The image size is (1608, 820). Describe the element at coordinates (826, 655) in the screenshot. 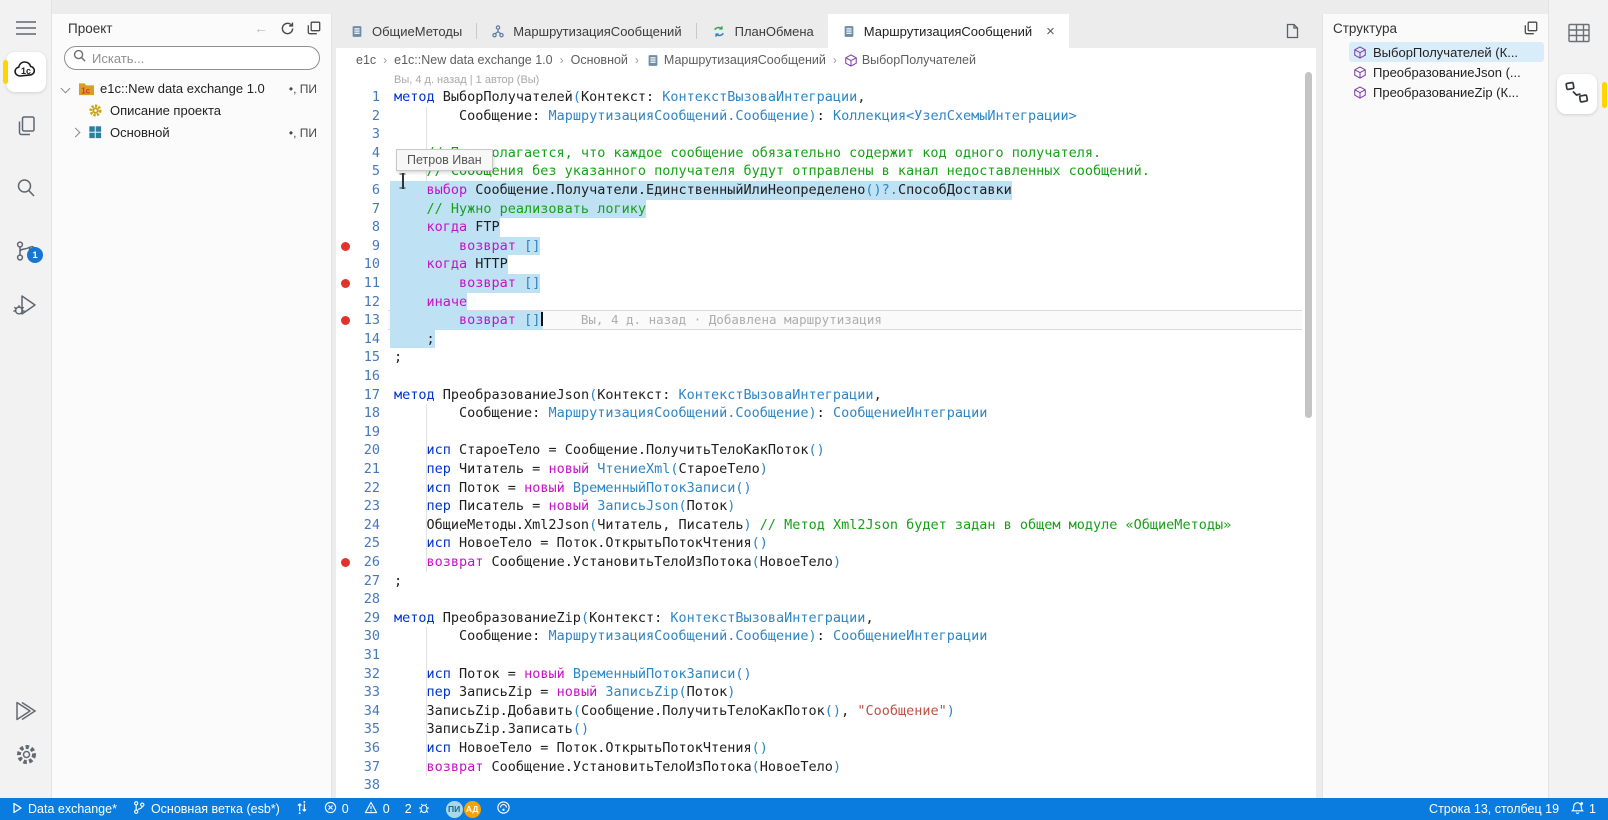

I see `code-line-31: 31` at that location.